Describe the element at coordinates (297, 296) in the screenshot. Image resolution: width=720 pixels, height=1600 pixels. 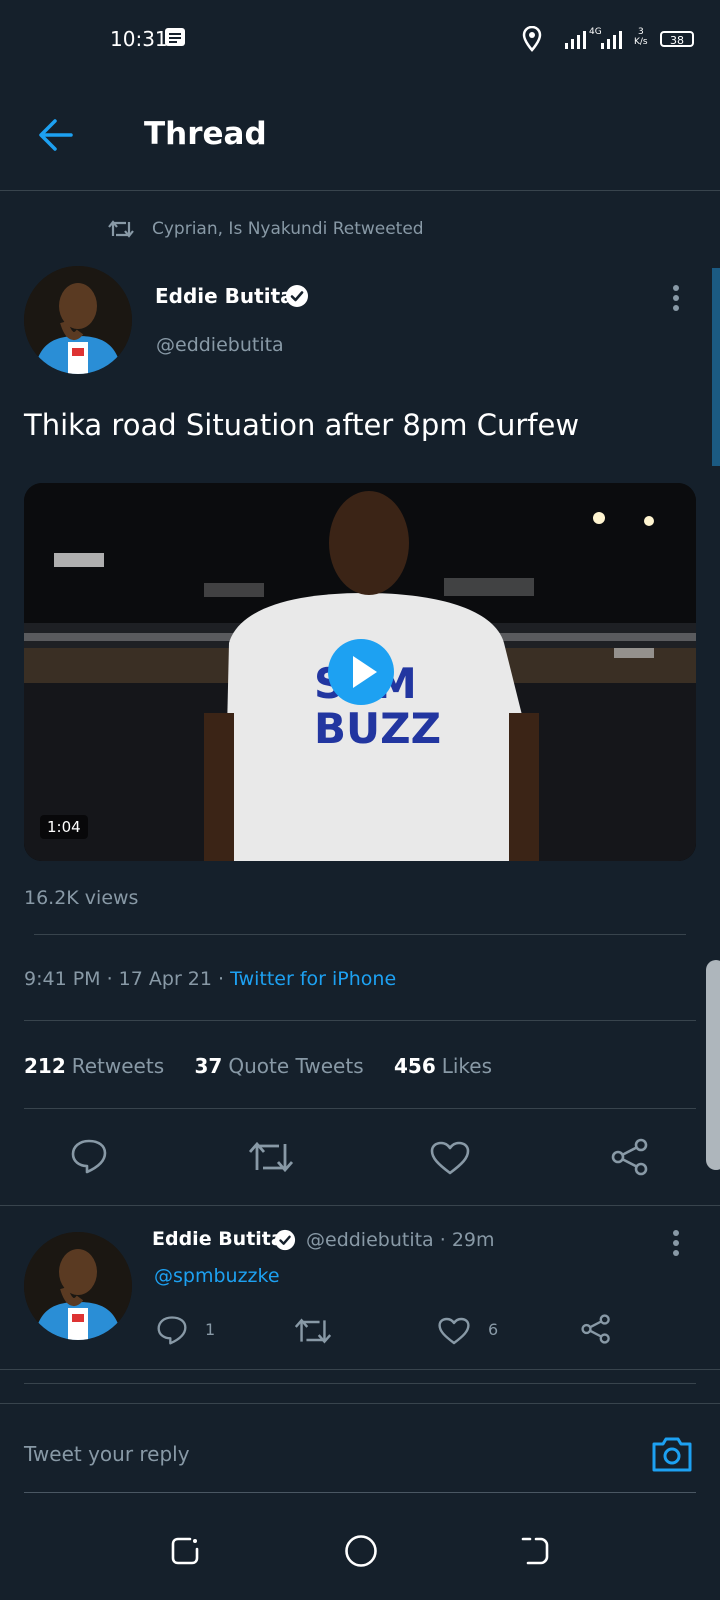
I see `verified-badge-icon` at that location.